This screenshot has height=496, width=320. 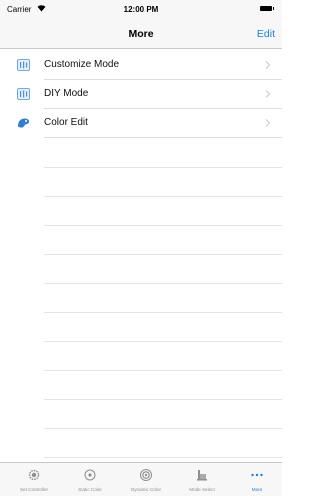 What do you see at coordinates (82, 64) in the screenshot?
I see `list-item-label: Customize Mode` at bounding box center [82, 64].